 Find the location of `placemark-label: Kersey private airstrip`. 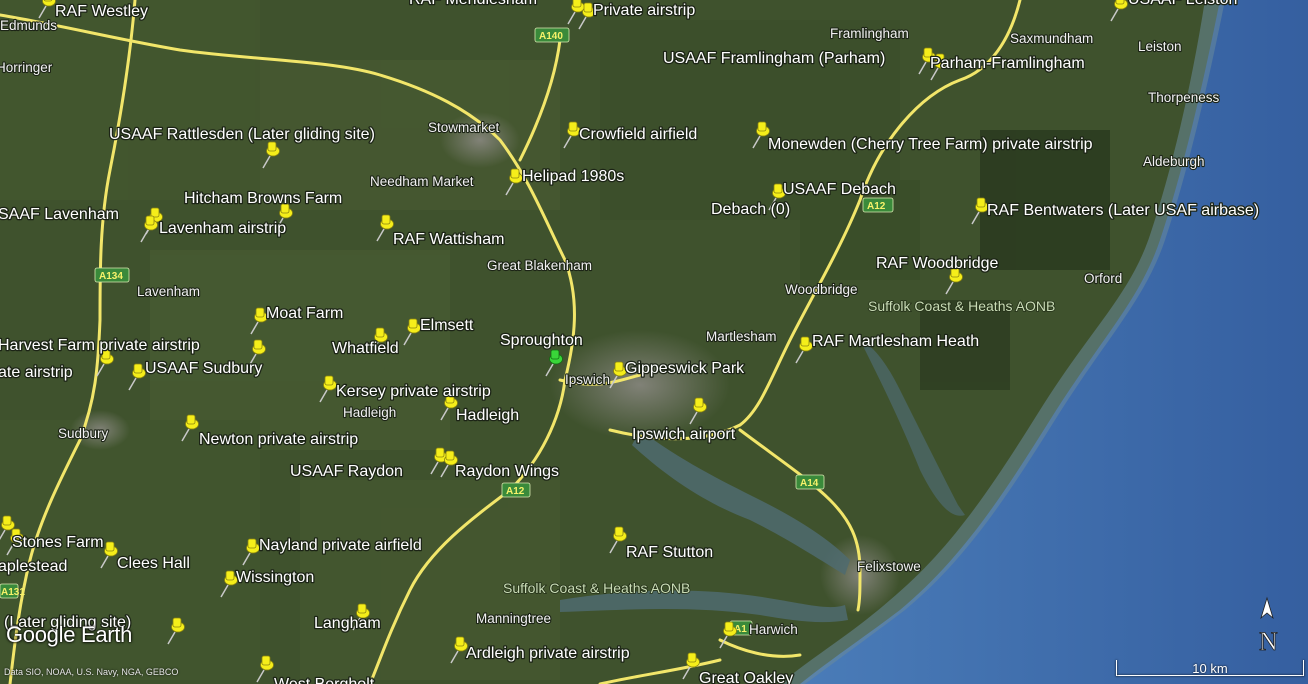

placemark-label: Kersey private airstrip is located at coordinates (413, 392).